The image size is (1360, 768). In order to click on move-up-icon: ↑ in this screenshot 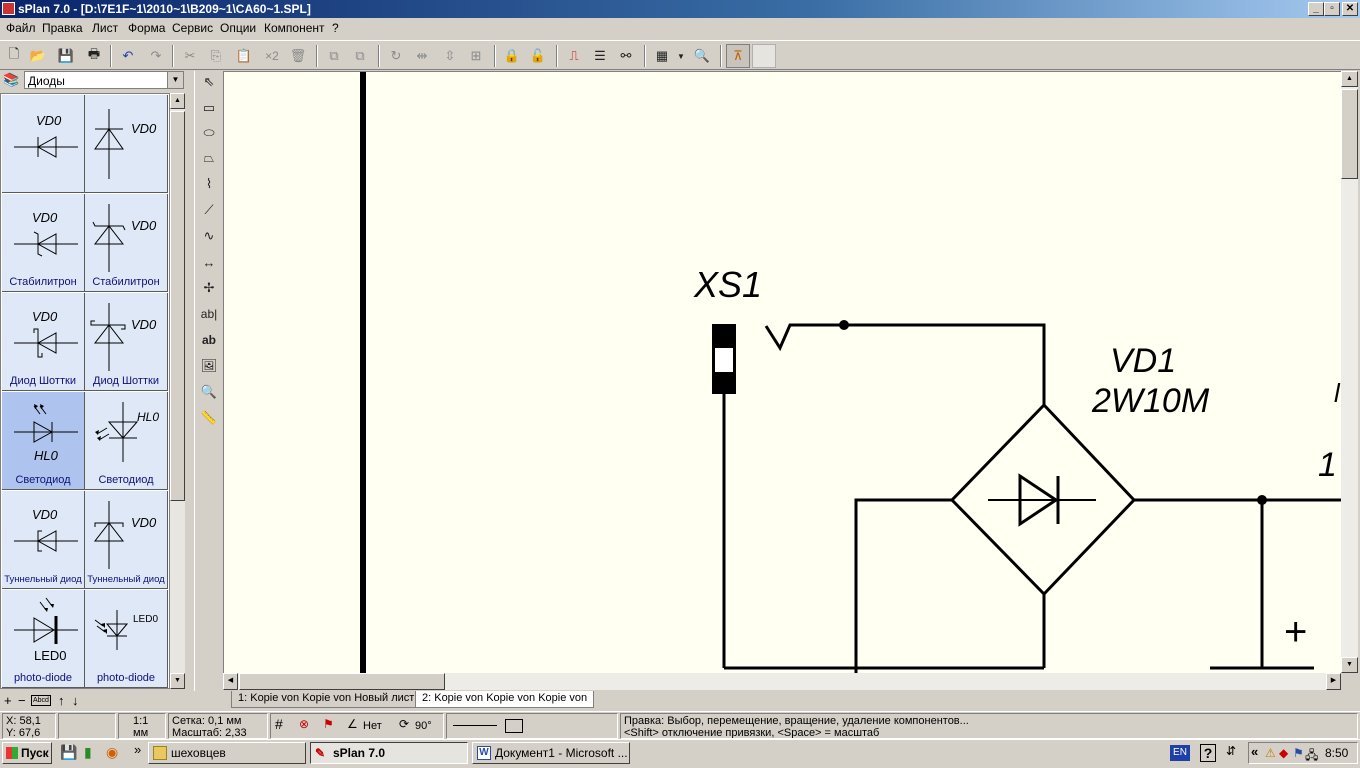, I will do `click(61, 700)`.